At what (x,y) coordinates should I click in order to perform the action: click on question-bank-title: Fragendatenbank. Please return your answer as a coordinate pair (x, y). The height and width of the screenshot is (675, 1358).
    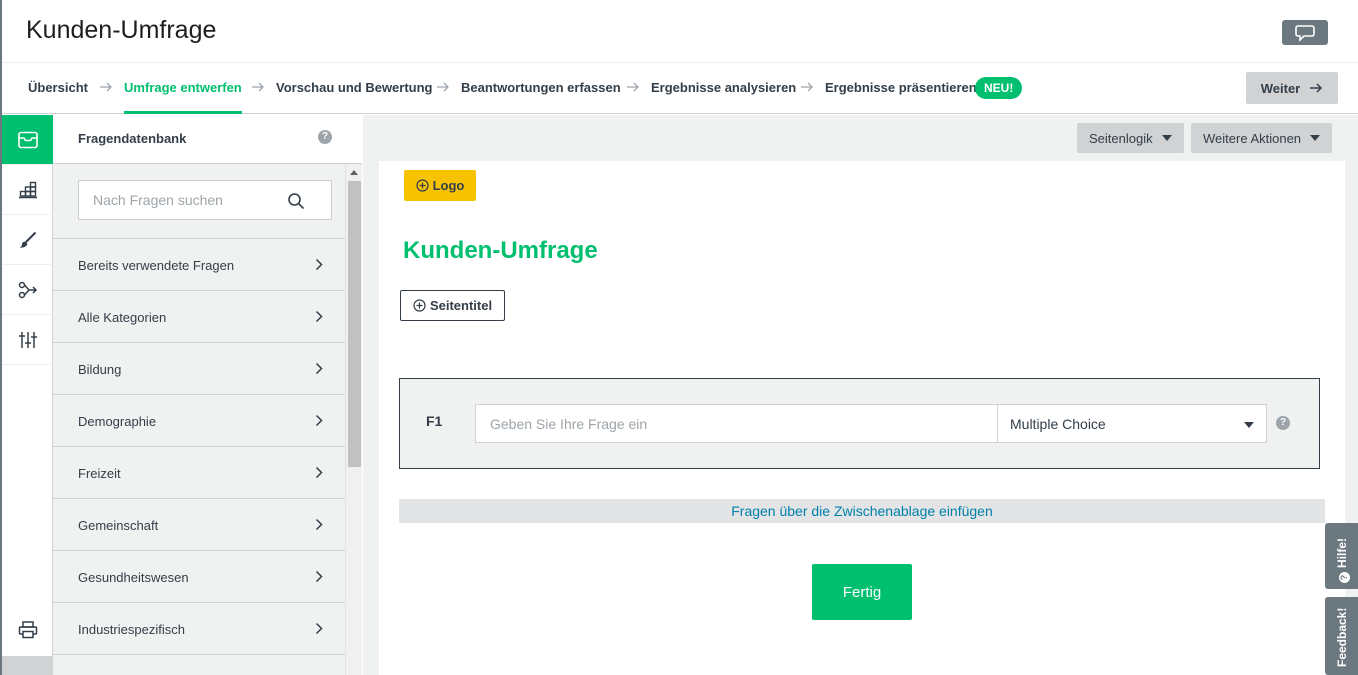
    Looking at the image, I should click on (132, 138).